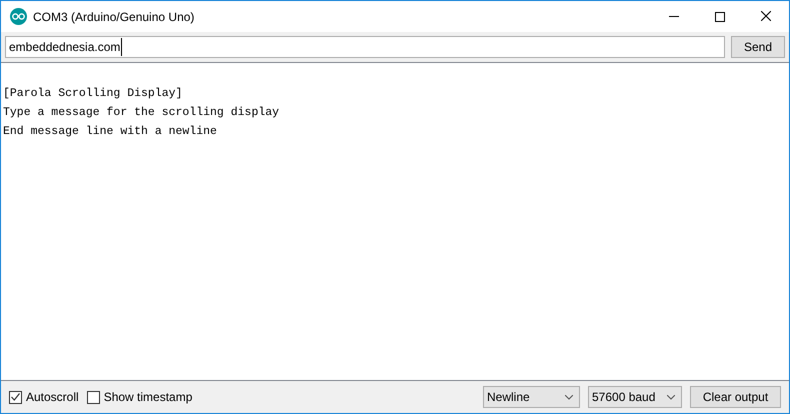 This screenshot has height=414, width=790. I want to click on output-line: End message line with a newline, so click(110, 132).